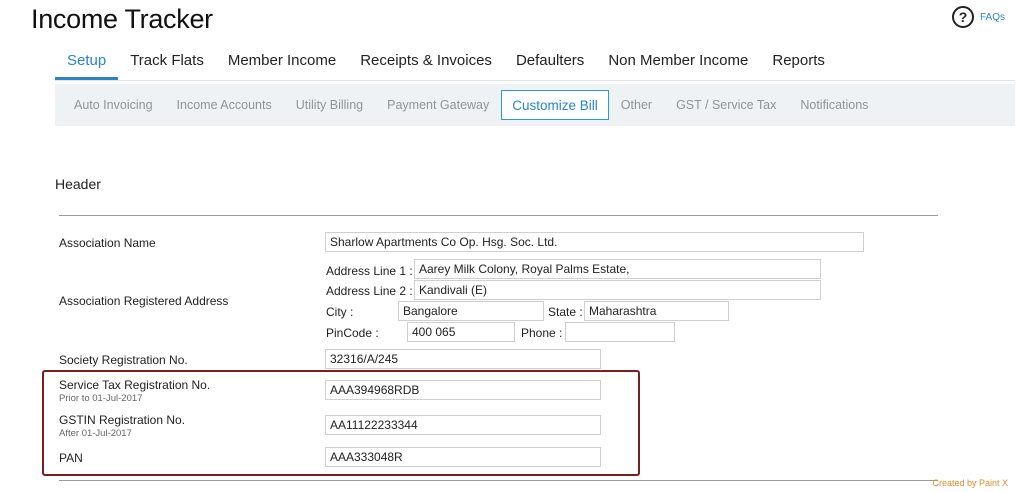  I want to click on annotation-highlight-box, so click(341, 423).